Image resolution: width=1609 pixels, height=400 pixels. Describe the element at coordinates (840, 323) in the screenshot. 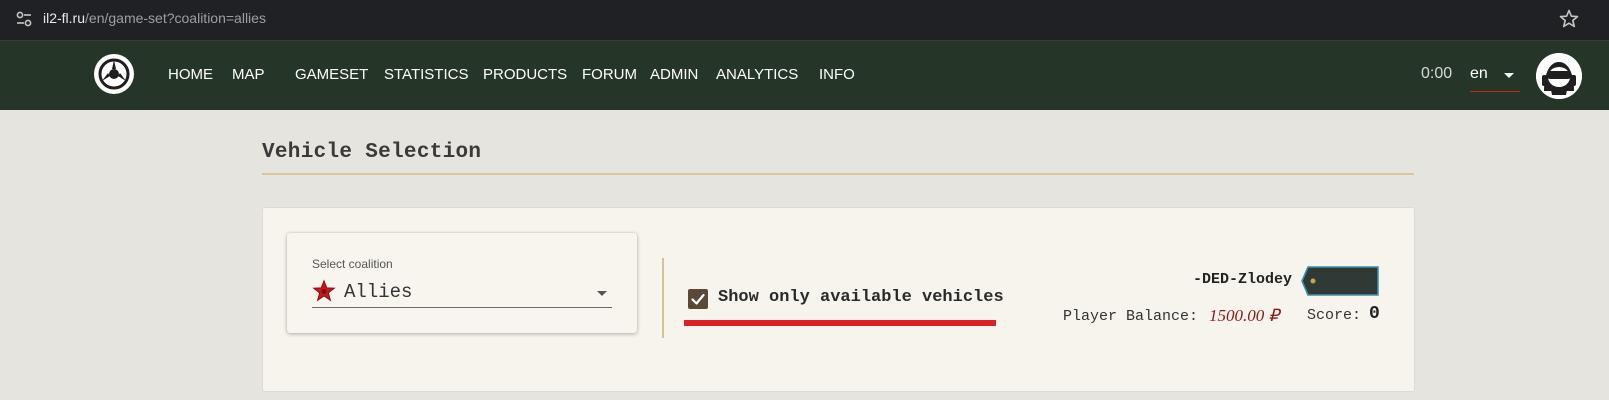

I see `highlight-underline` at that location.